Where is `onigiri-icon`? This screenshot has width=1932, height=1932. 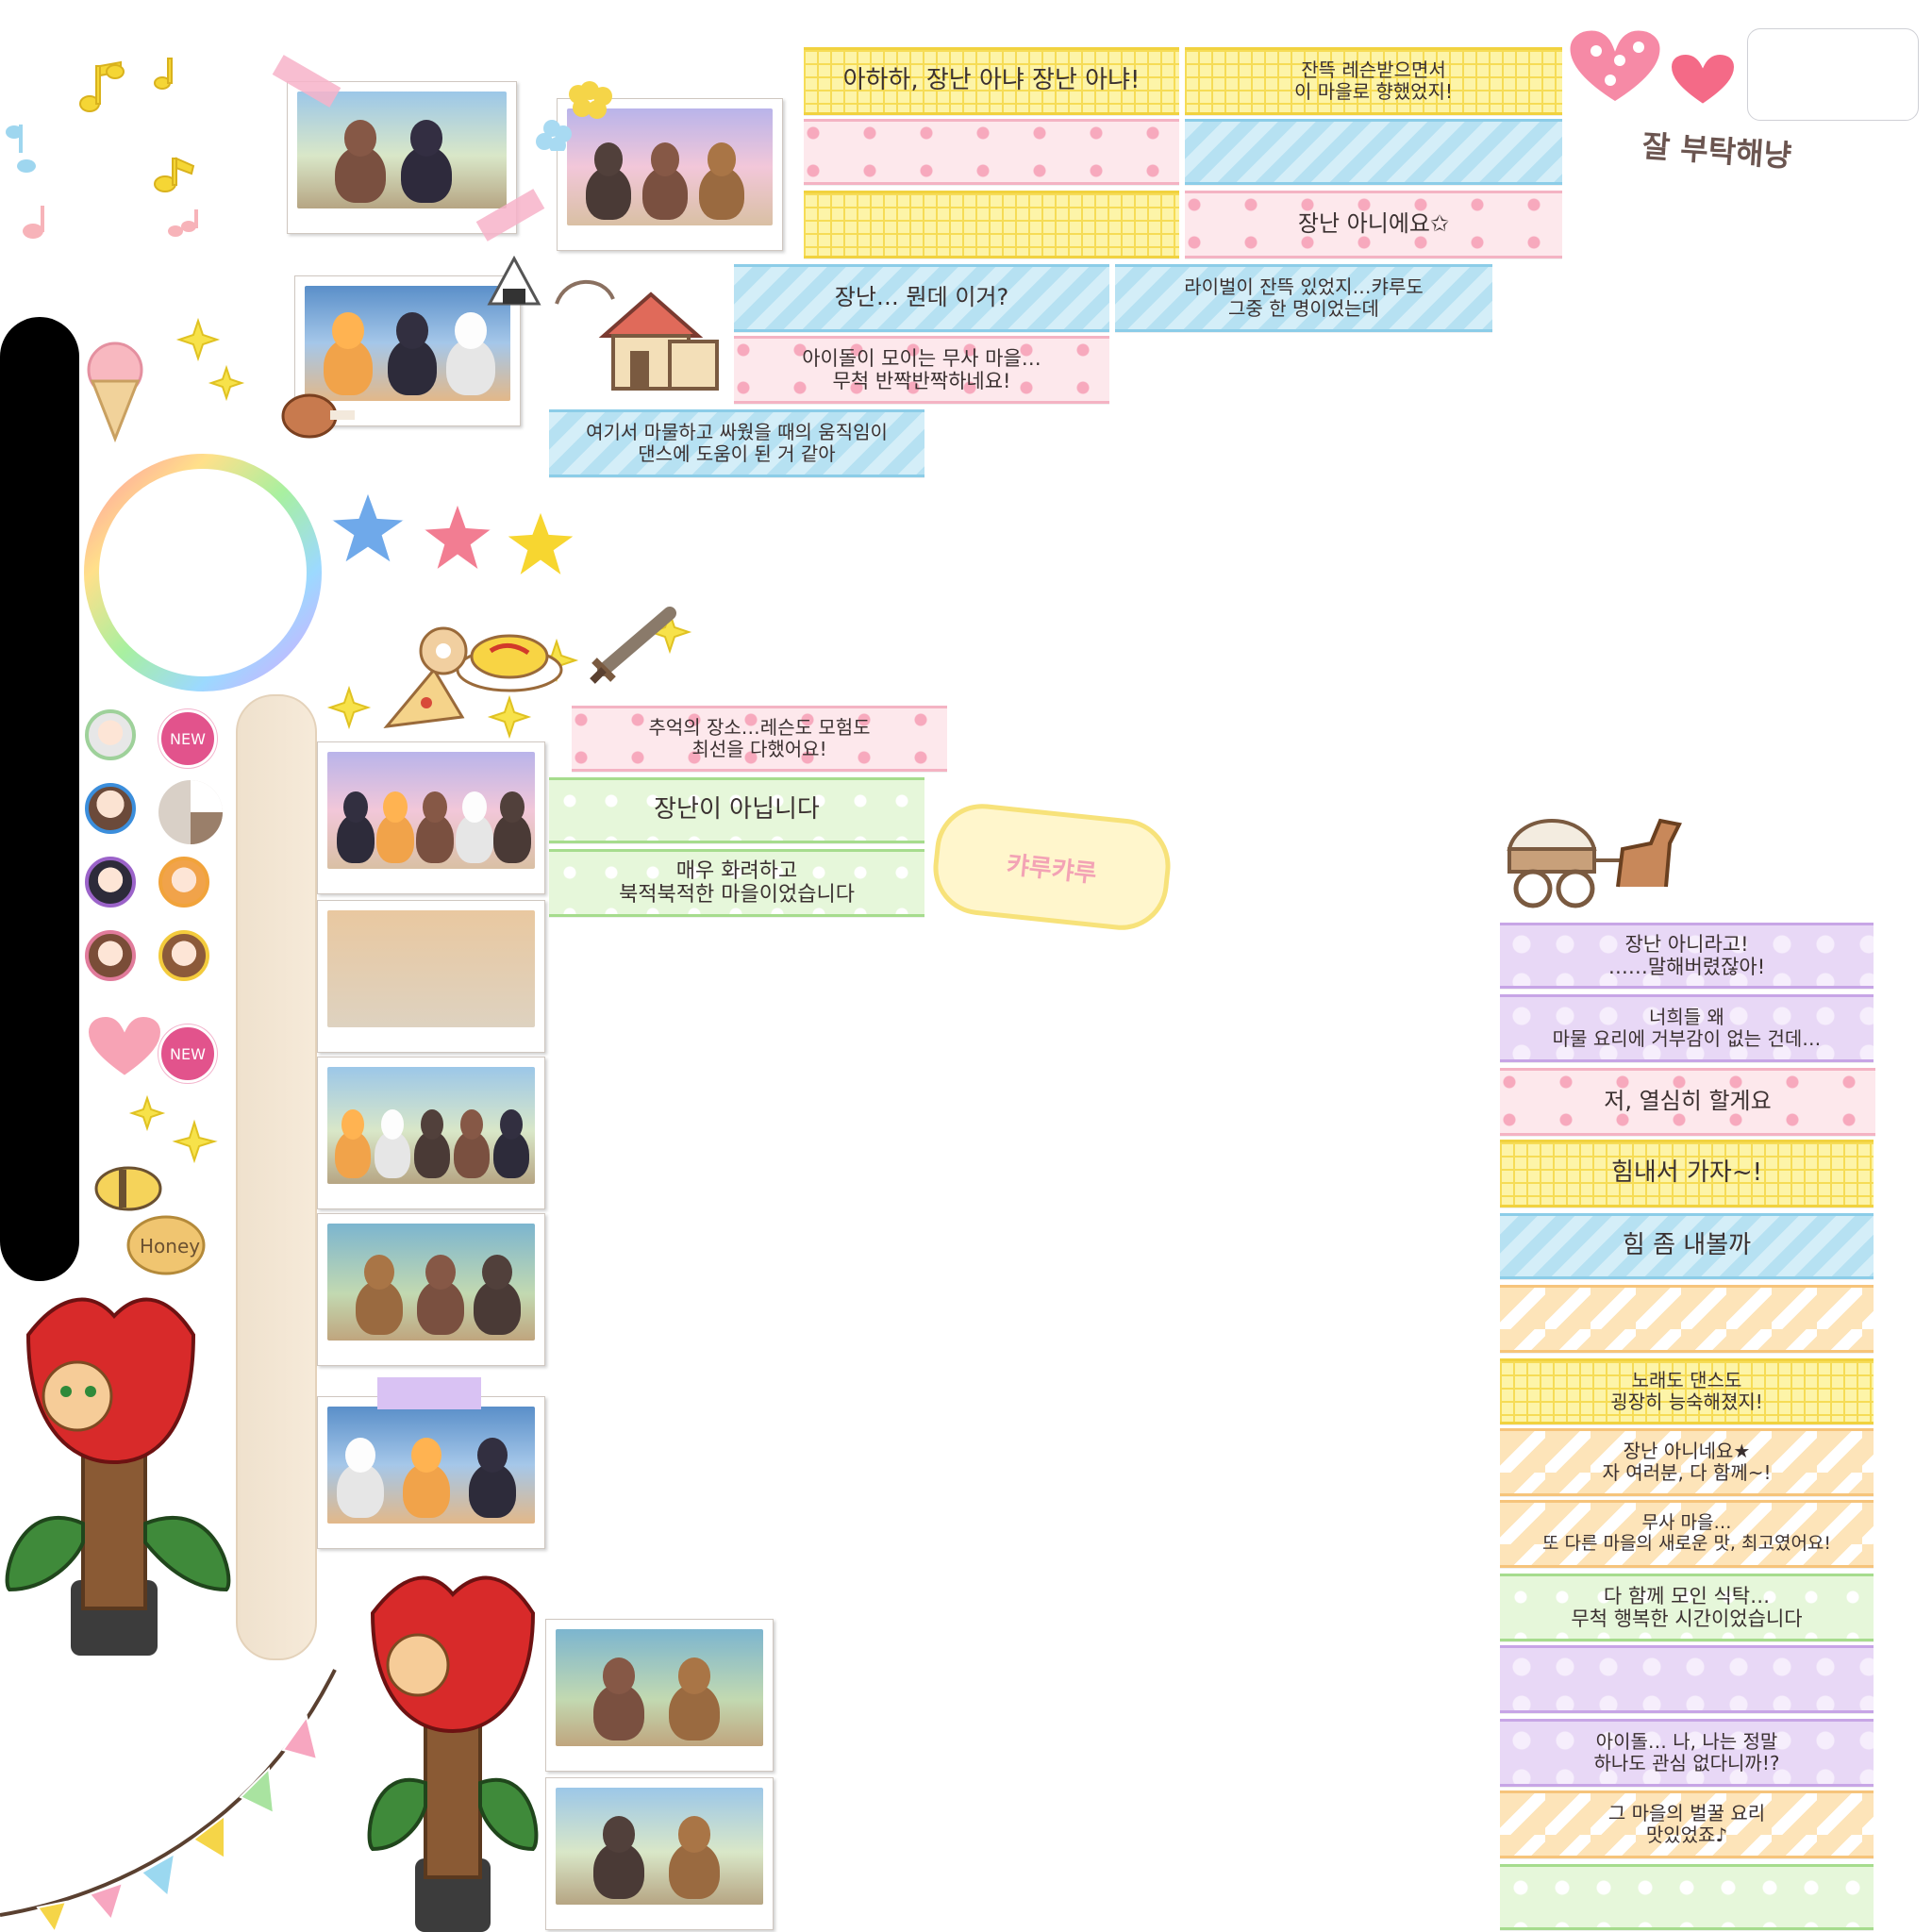 onigiri-icon is located at coordinates (514, 280).